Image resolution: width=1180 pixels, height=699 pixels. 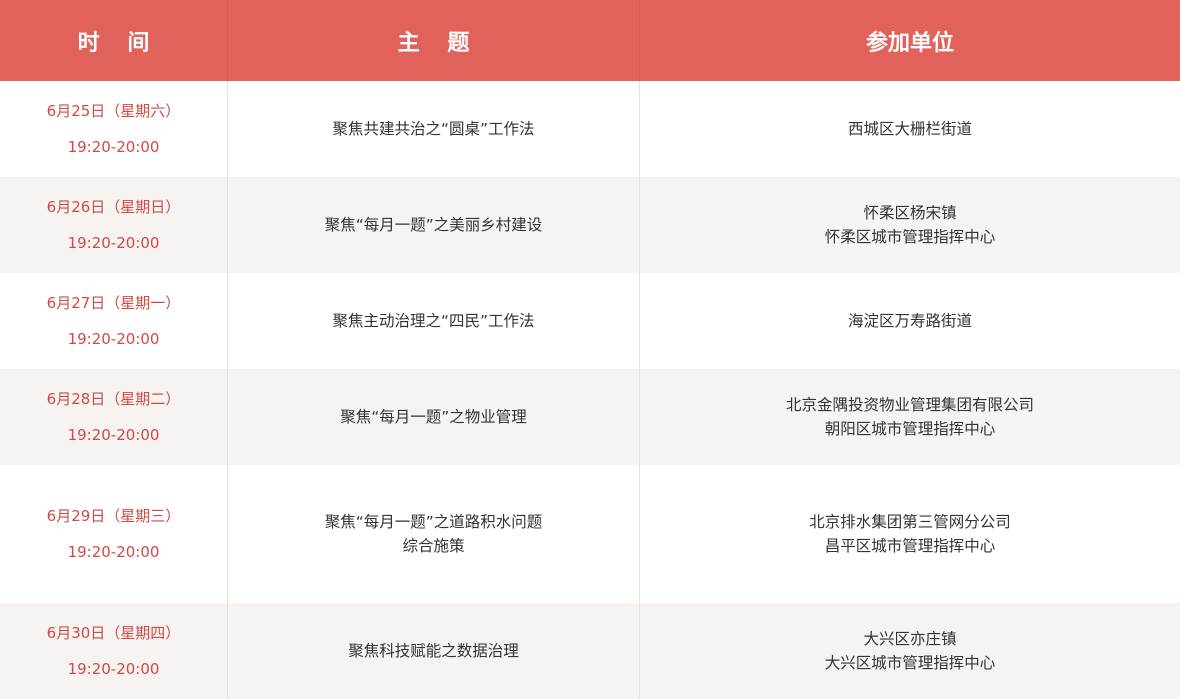 I want to click on header-topic: 主 题, so click(x=434, y=40).